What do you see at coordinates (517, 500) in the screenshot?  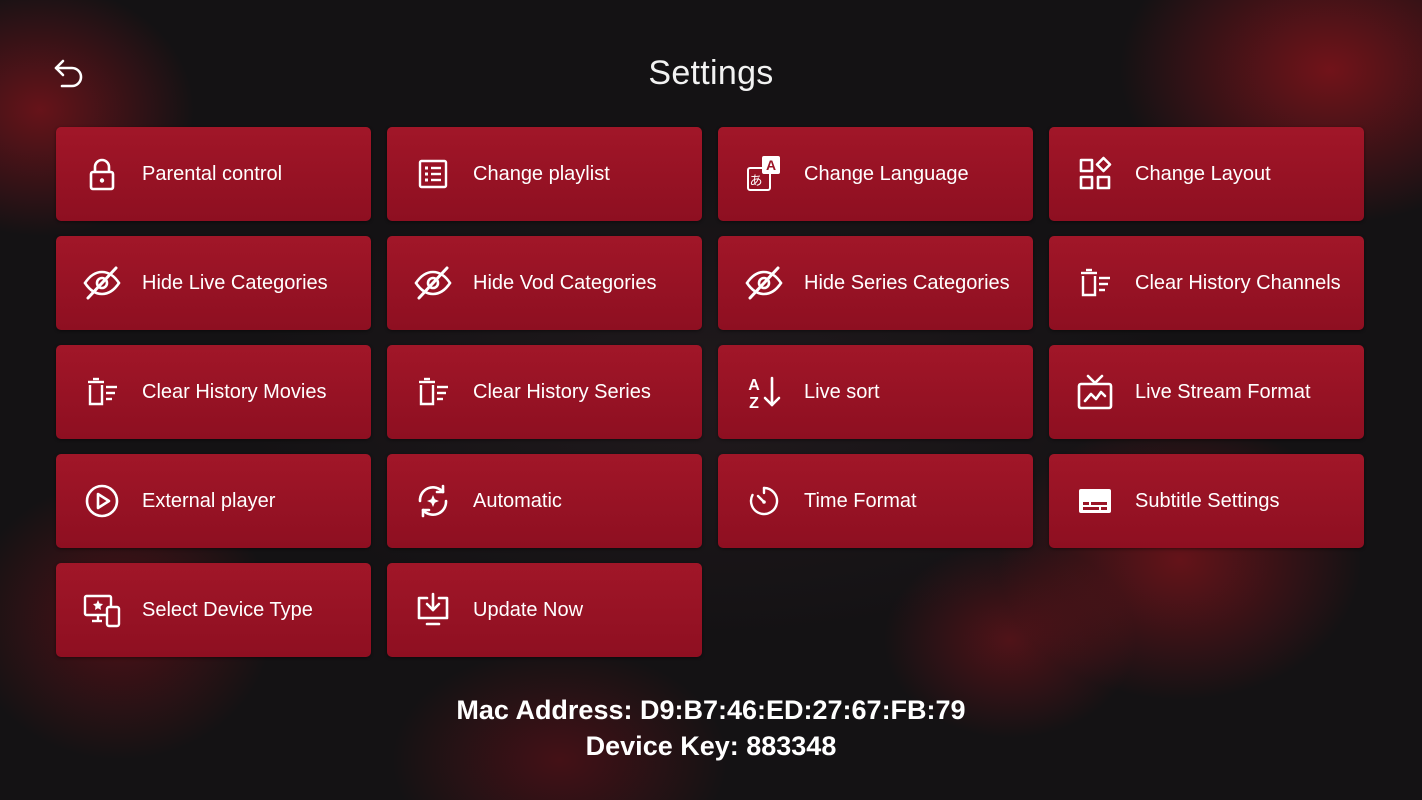 I see `tile-label: Automatic` at bounding box center [517, 500].